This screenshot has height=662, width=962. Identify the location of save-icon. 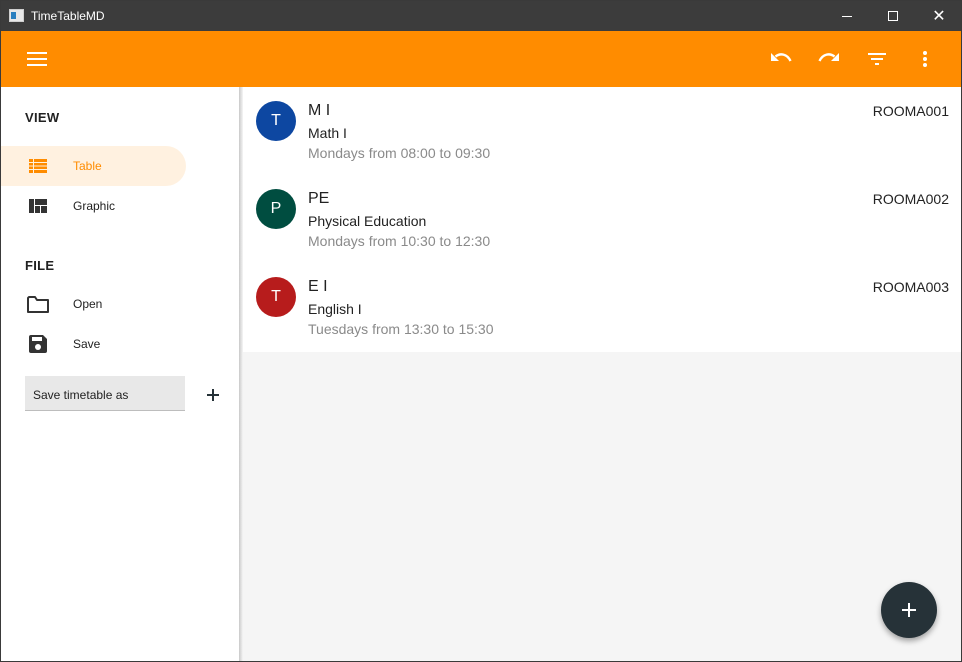
(38, 344).